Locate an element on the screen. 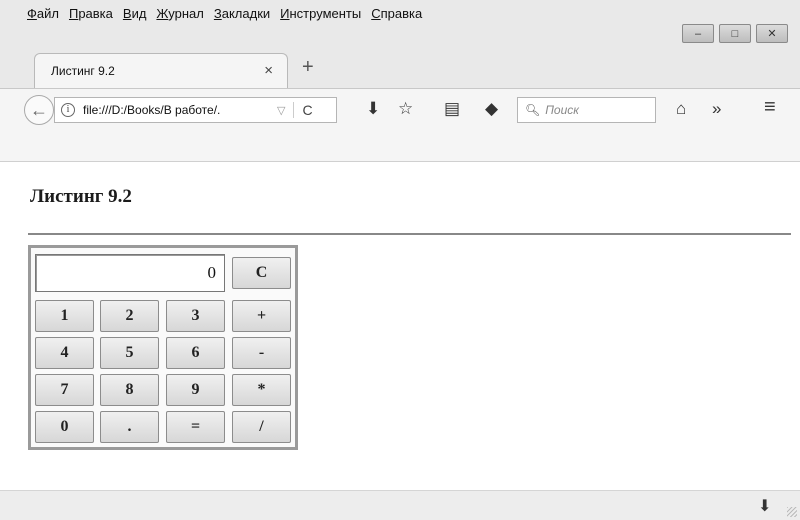 The image size is (800, 520). search-input: 🔍︎ Поиск is located at coordinates (586, 110).